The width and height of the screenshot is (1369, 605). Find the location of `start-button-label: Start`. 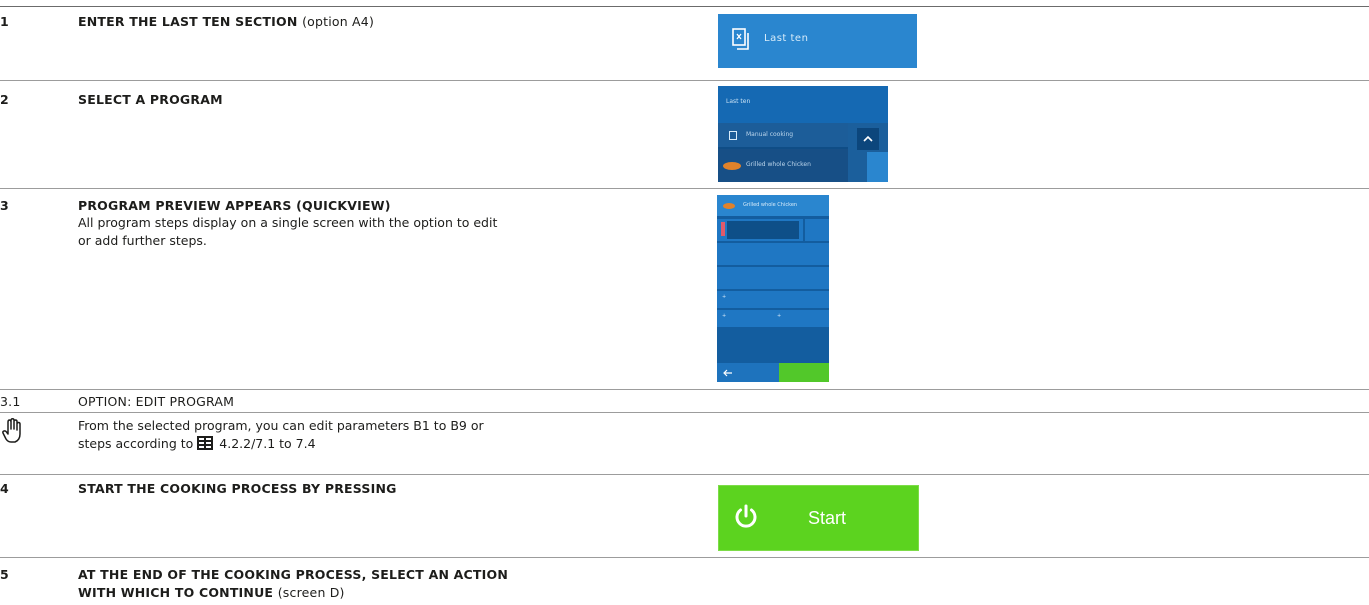

start-button-label: Start is located at coordinates (827, 518).